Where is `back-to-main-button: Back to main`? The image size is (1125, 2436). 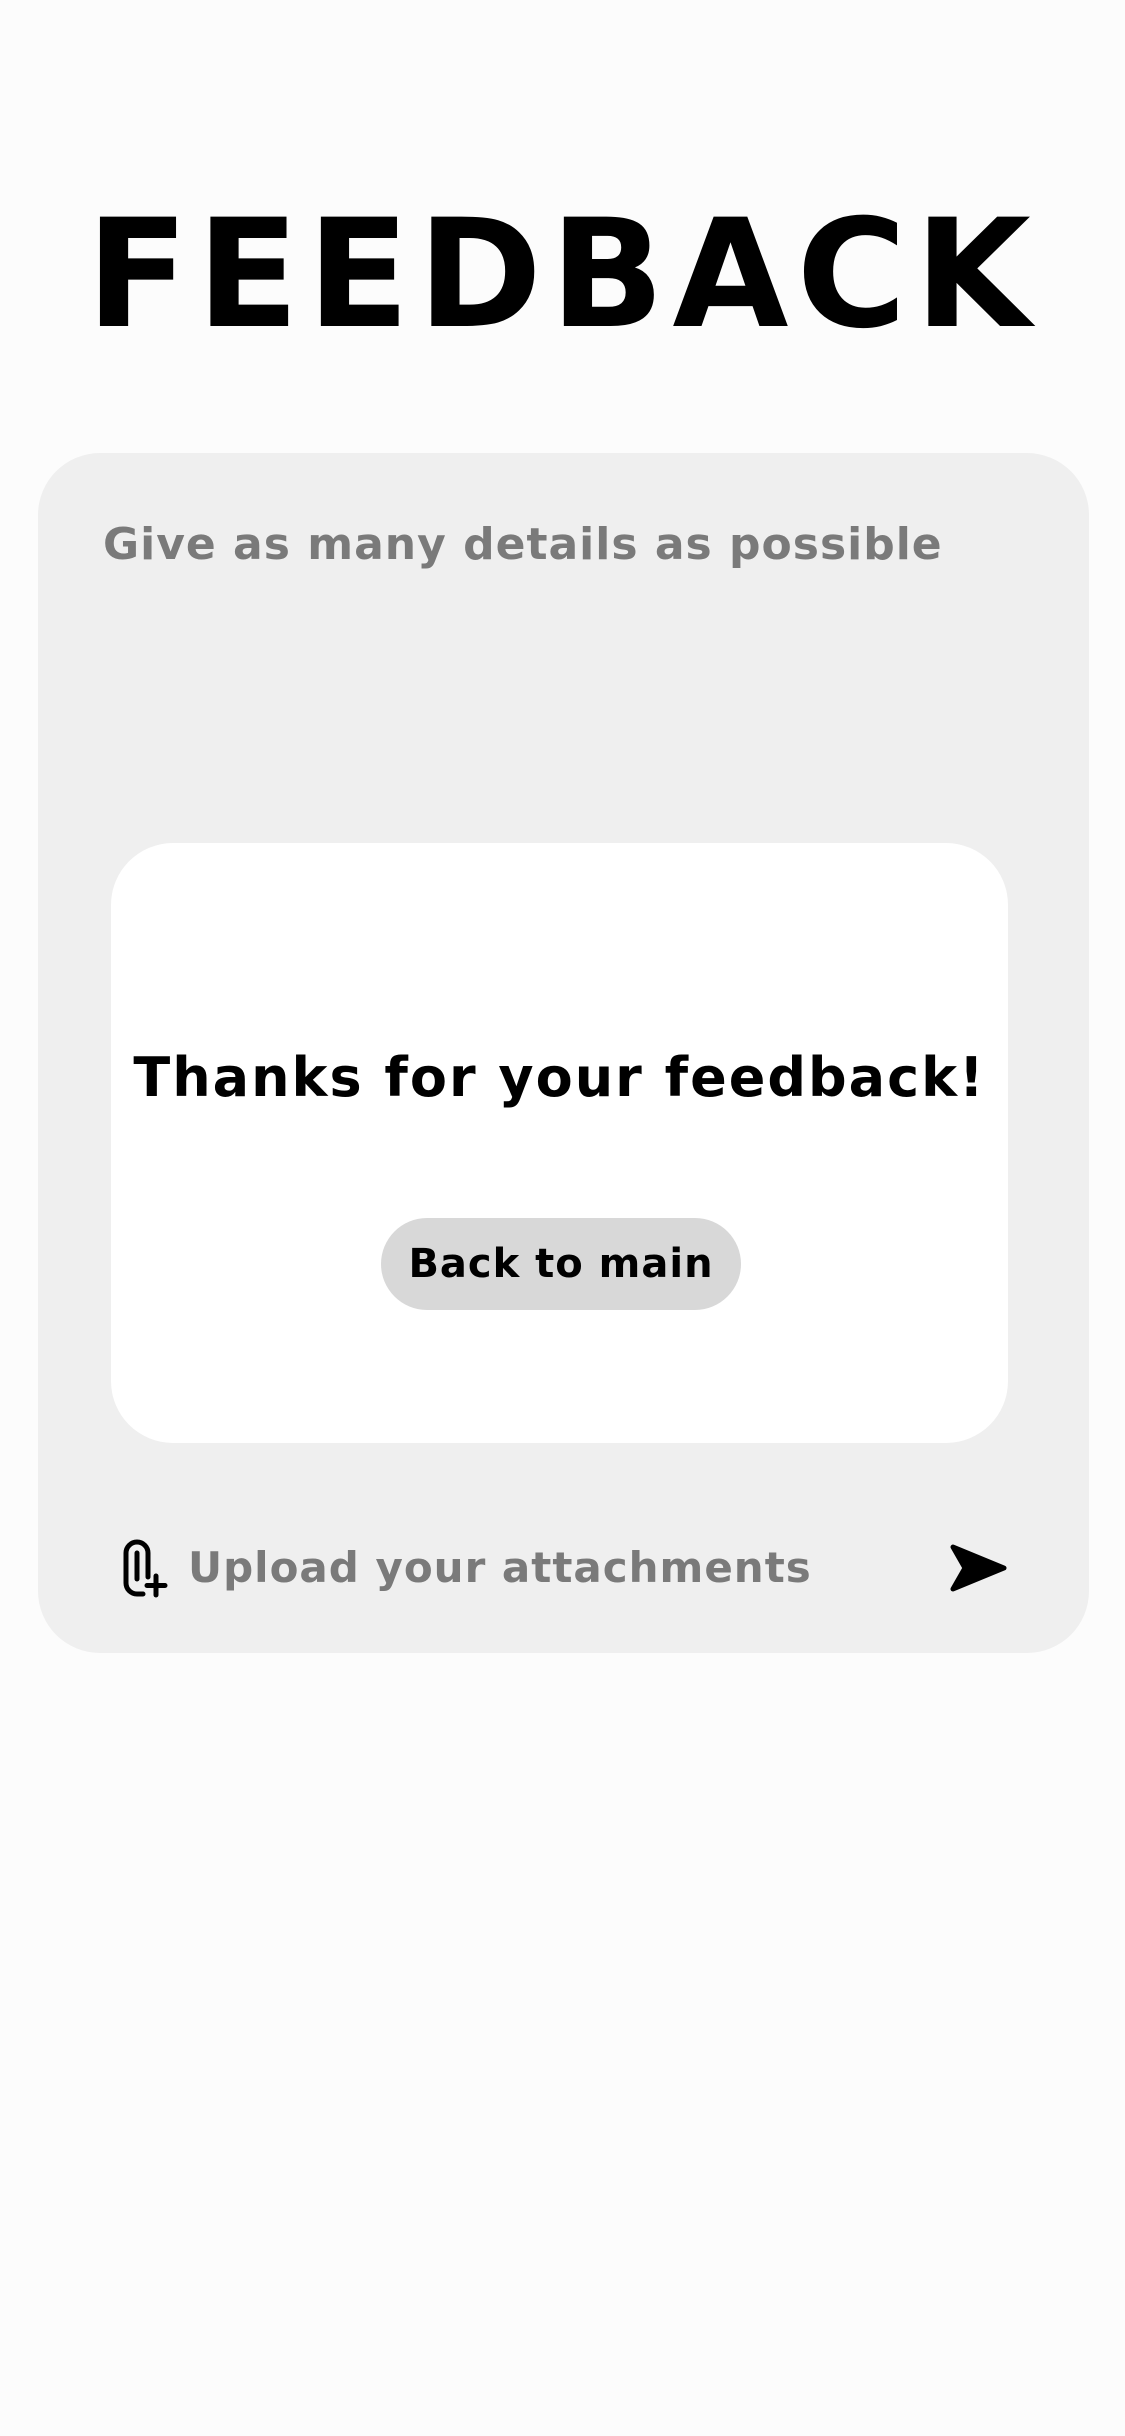 back-to-main-button: Back to main is located at coordinates (561, 1264).